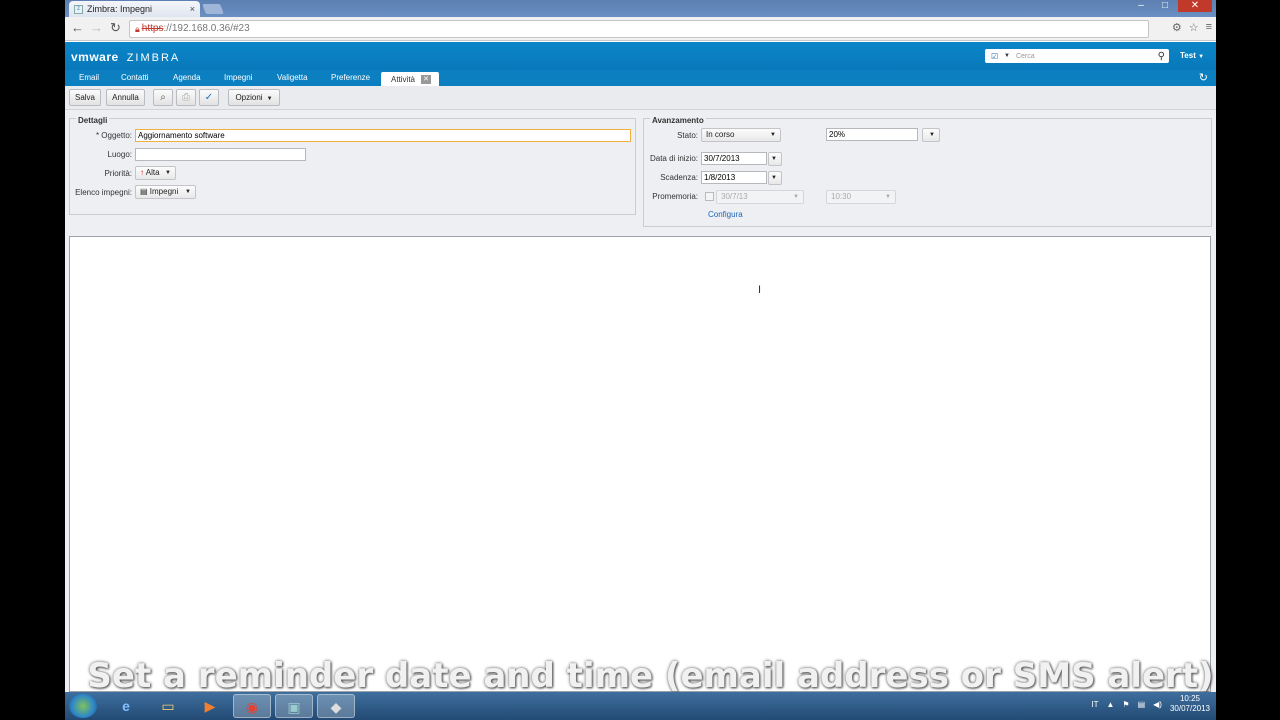 This screenshot has width=1280, height=720. I want to click on ie-icon: e, so click(126, 706).